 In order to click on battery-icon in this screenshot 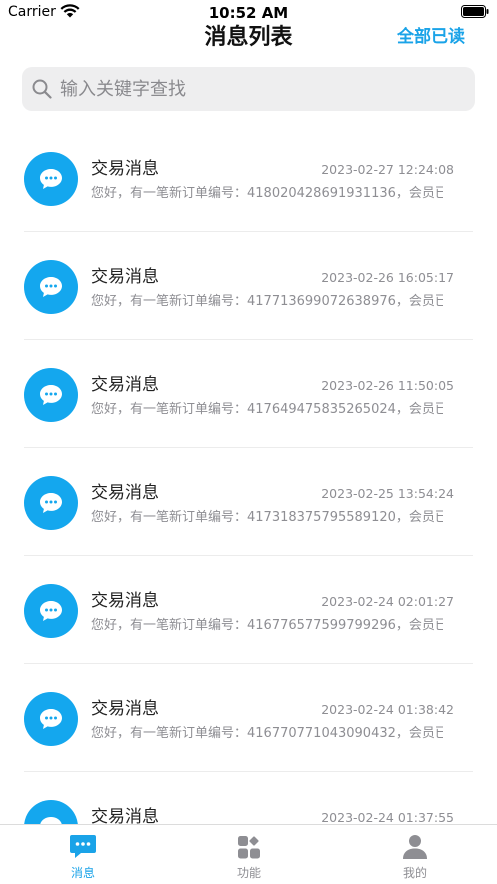, I will do `click(475, 11)`.